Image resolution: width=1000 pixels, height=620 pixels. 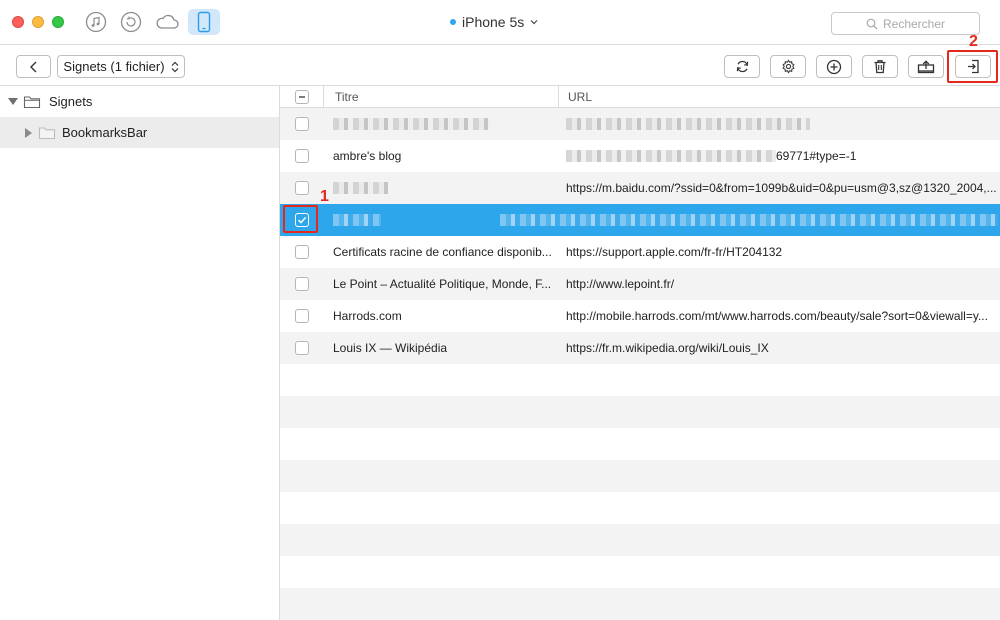 I want to click on step-1-highlight, so click(x=300, y=219).